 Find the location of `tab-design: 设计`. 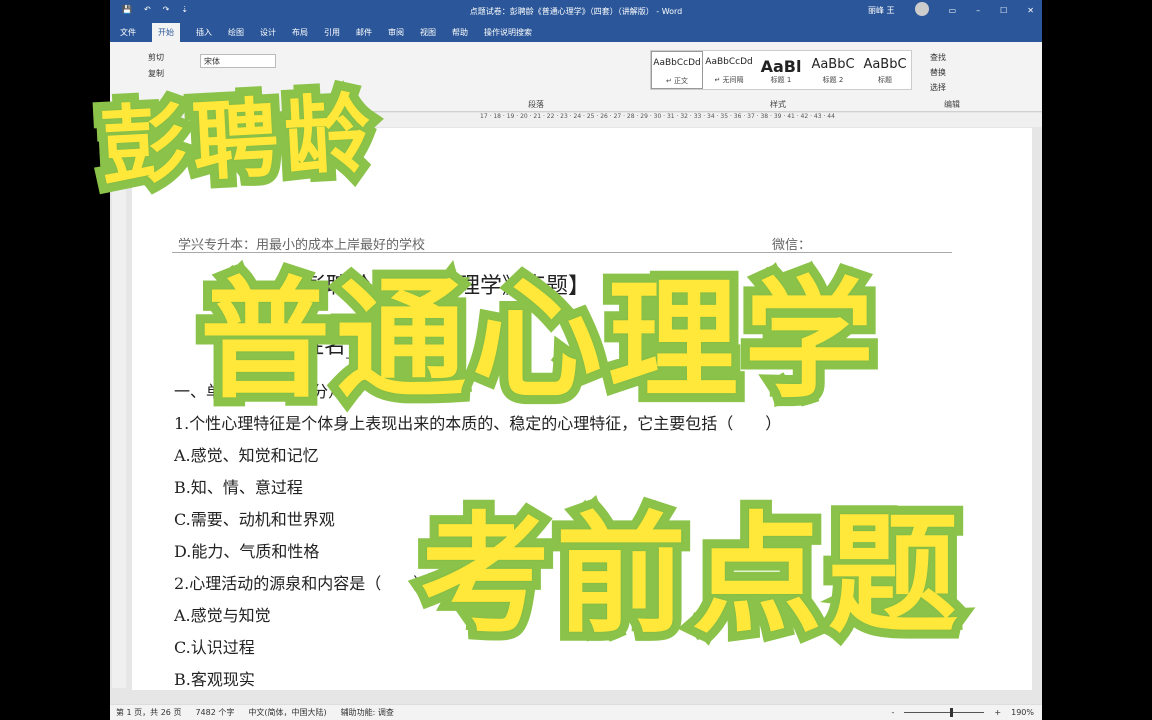

tab-design: 设计 is located at coordinates (268, 32).